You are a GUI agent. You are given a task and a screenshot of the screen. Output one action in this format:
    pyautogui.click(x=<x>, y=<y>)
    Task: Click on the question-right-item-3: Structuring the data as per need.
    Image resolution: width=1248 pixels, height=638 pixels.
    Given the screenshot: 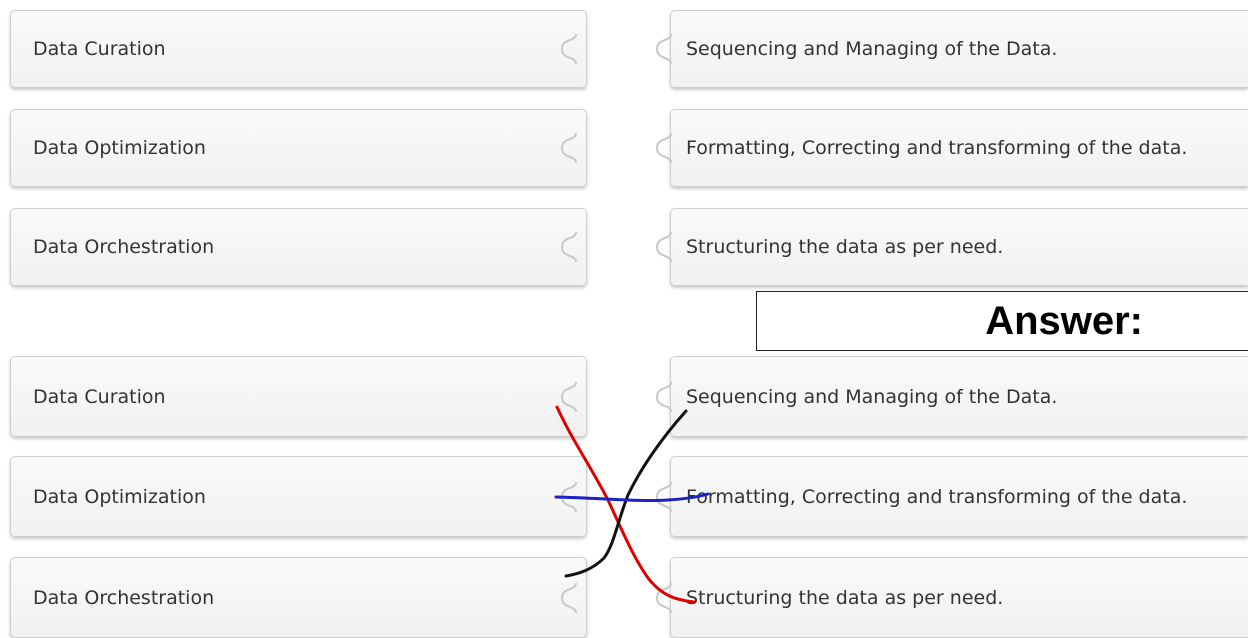 What is the action you would take?
    pyautogui.click(x=951, y=247)
    